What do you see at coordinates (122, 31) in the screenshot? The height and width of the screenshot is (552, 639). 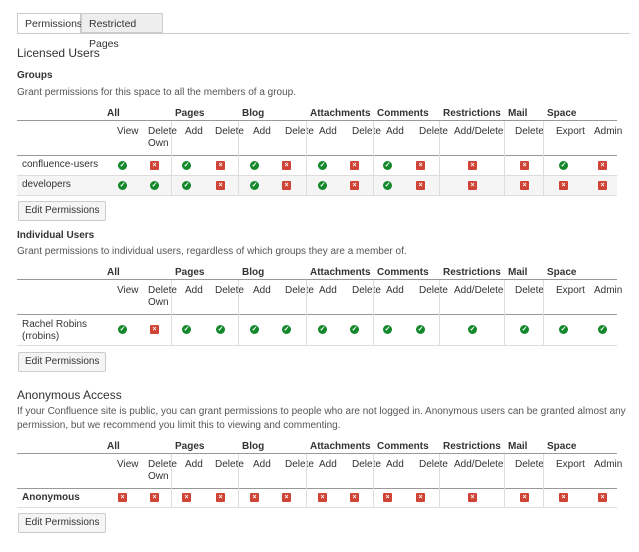 I see `tab-restricted-pages: Restricted Pages` at bounding box center [122, 31].